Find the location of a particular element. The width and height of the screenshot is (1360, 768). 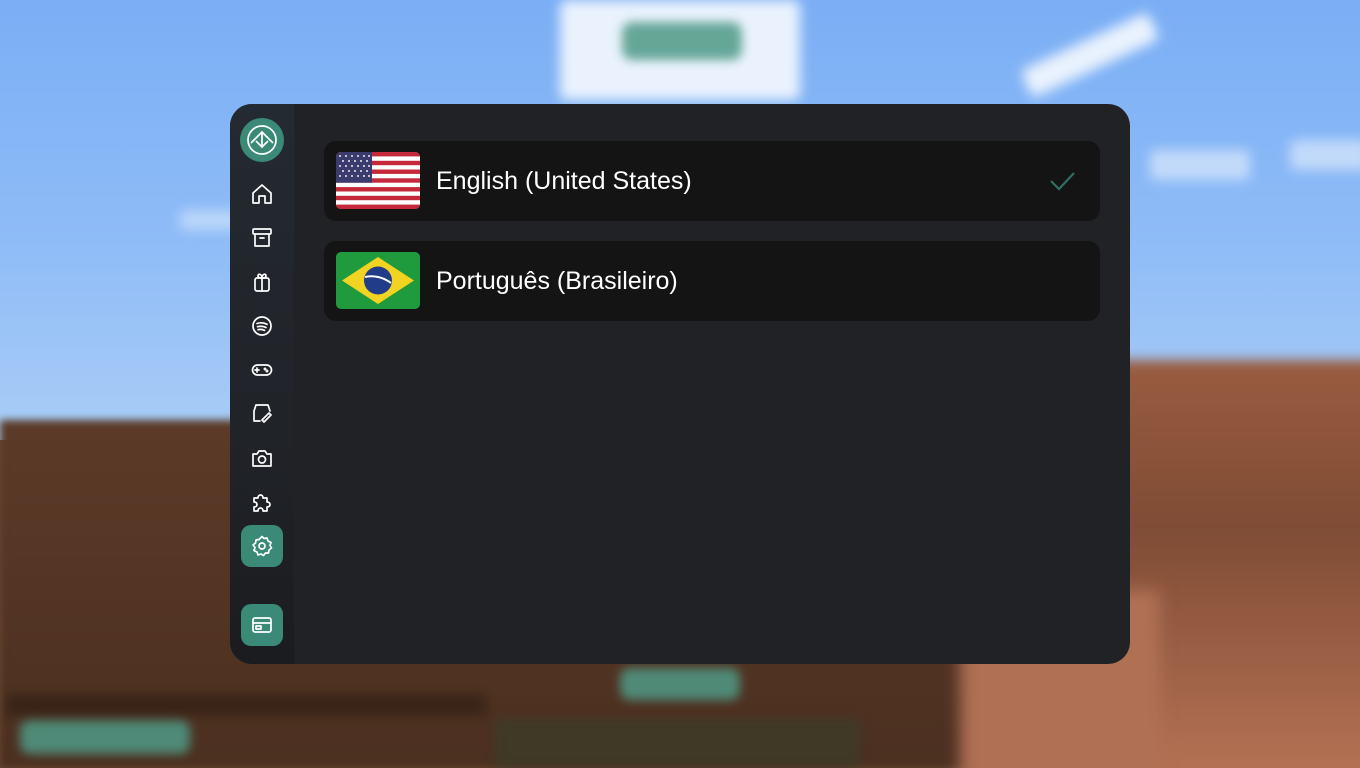

nav-mods is located at coordinates (262, 502).